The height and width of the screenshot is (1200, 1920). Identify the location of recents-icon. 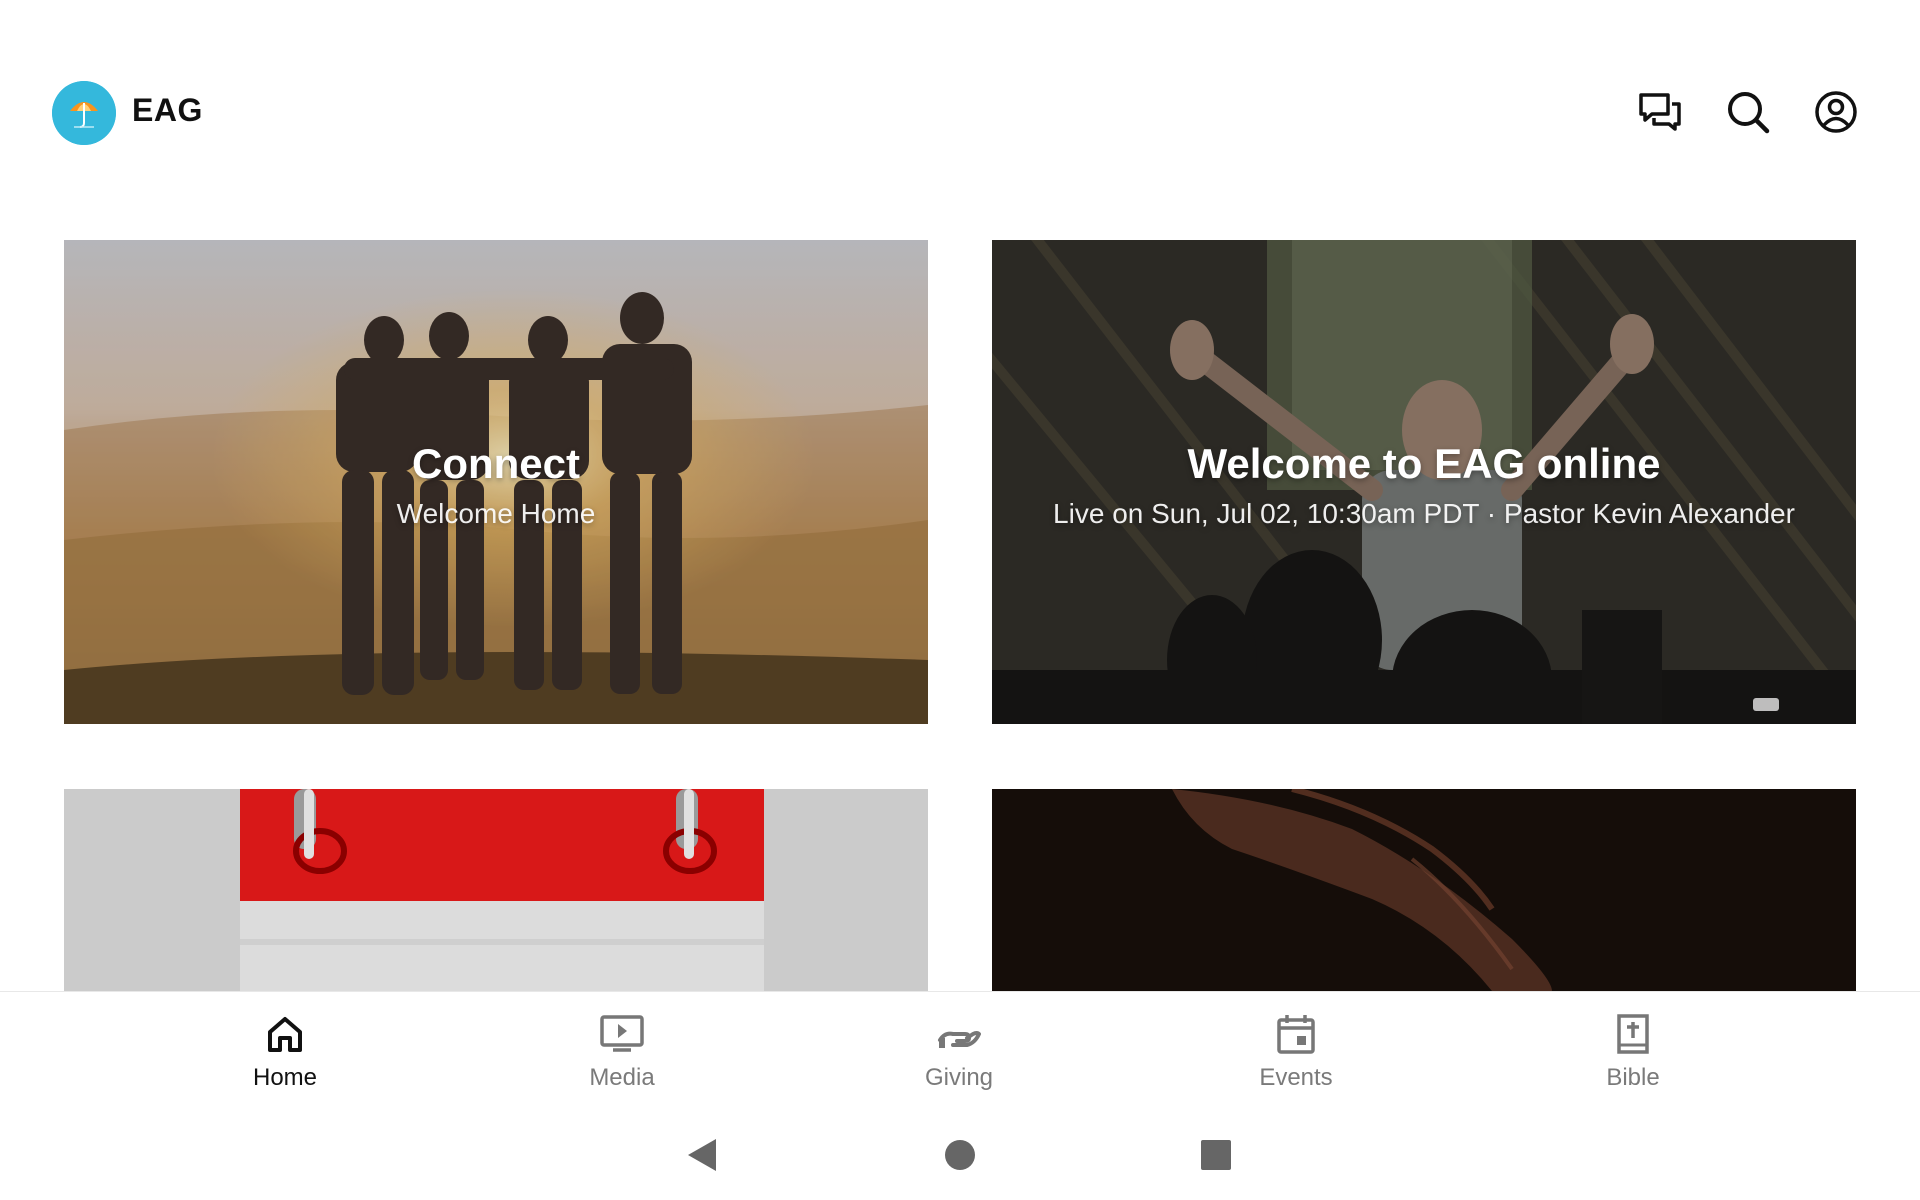
(1216, 1155).